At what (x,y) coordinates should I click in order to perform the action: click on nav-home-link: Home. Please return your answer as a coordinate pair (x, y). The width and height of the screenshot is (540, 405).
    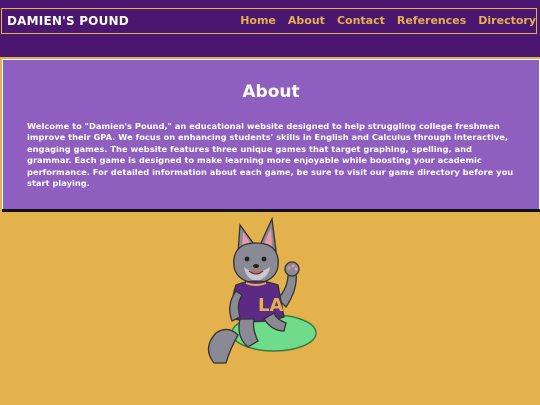
    Looking at the image, I should click on (258, 20).